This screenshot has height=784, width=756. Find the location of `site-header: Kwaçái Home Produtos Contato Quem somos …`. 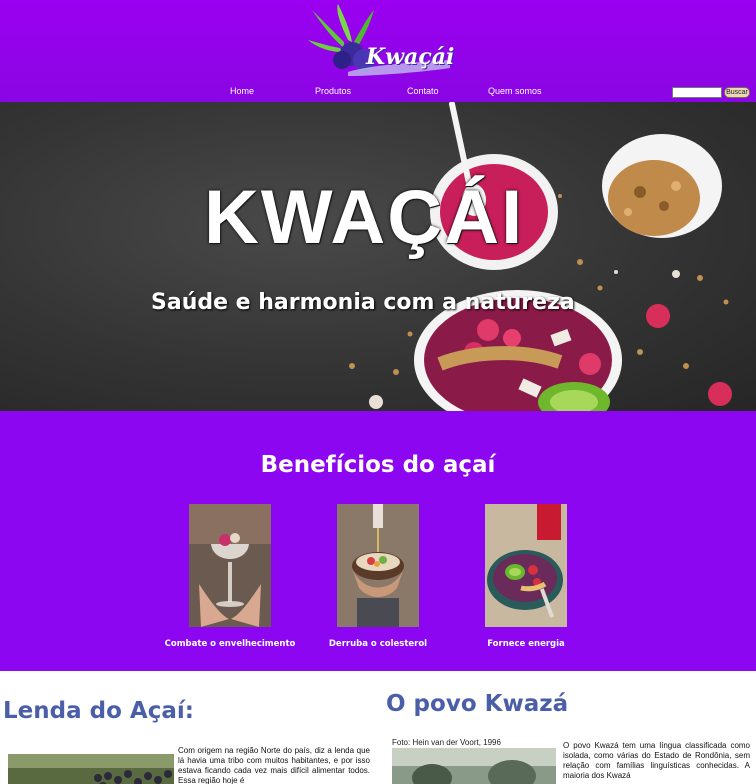

site-header: Kwaçái Home Produtos Contato Quem somos … is located at coordinates (378, 51).